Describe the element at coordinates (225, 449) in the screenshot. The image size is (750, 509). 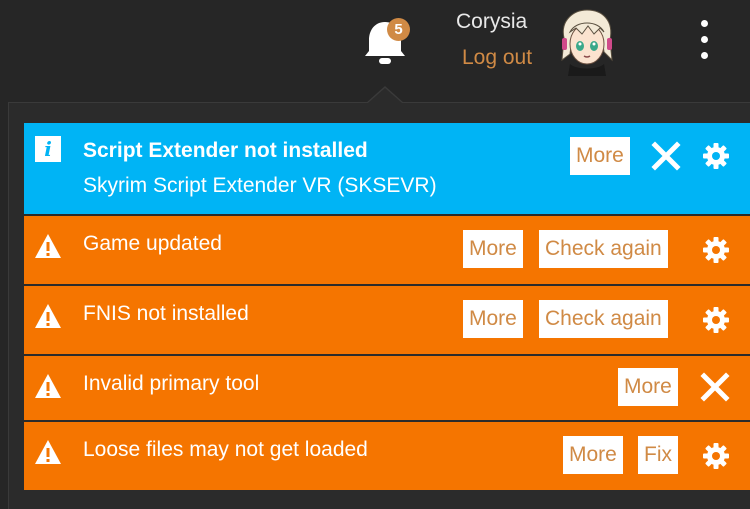
I see `notification-title: Loose files may not get loaded` at that location.